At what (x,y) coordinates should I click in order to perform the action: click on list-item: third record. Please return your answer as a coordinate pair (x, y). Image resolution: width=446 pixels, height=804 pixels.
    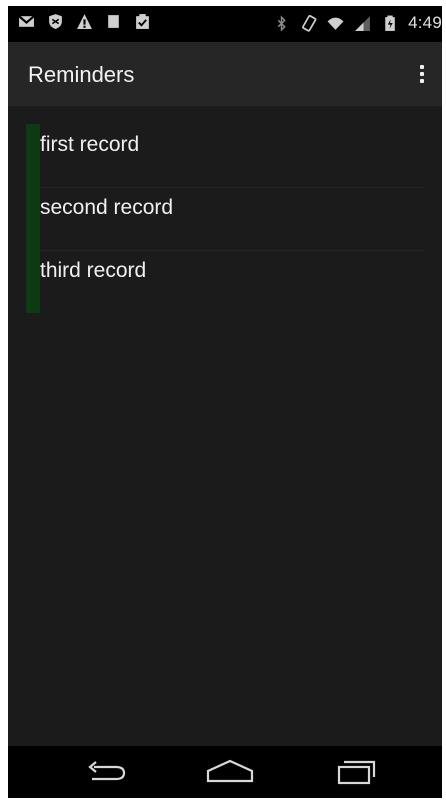
    Looking at the image, I should click on (226, 281).